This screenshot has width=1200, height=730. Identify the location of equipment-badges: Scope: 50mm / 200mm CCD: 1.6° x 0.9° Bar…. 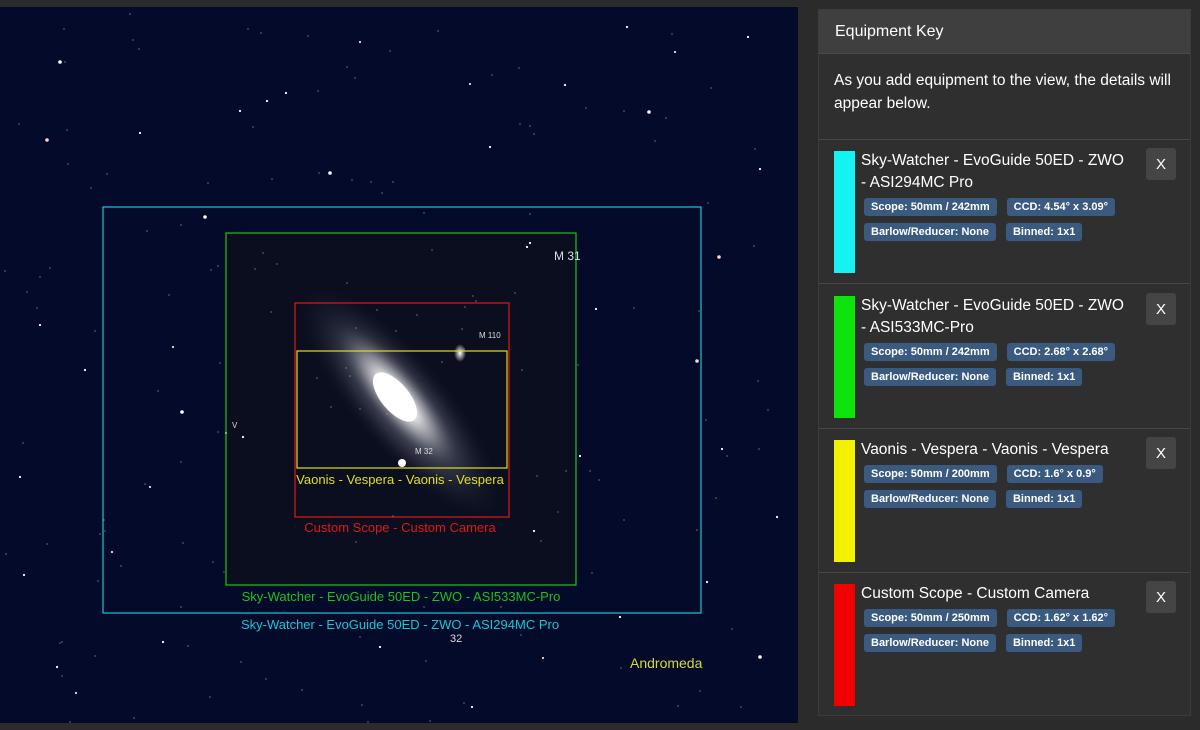
(1009, 490).